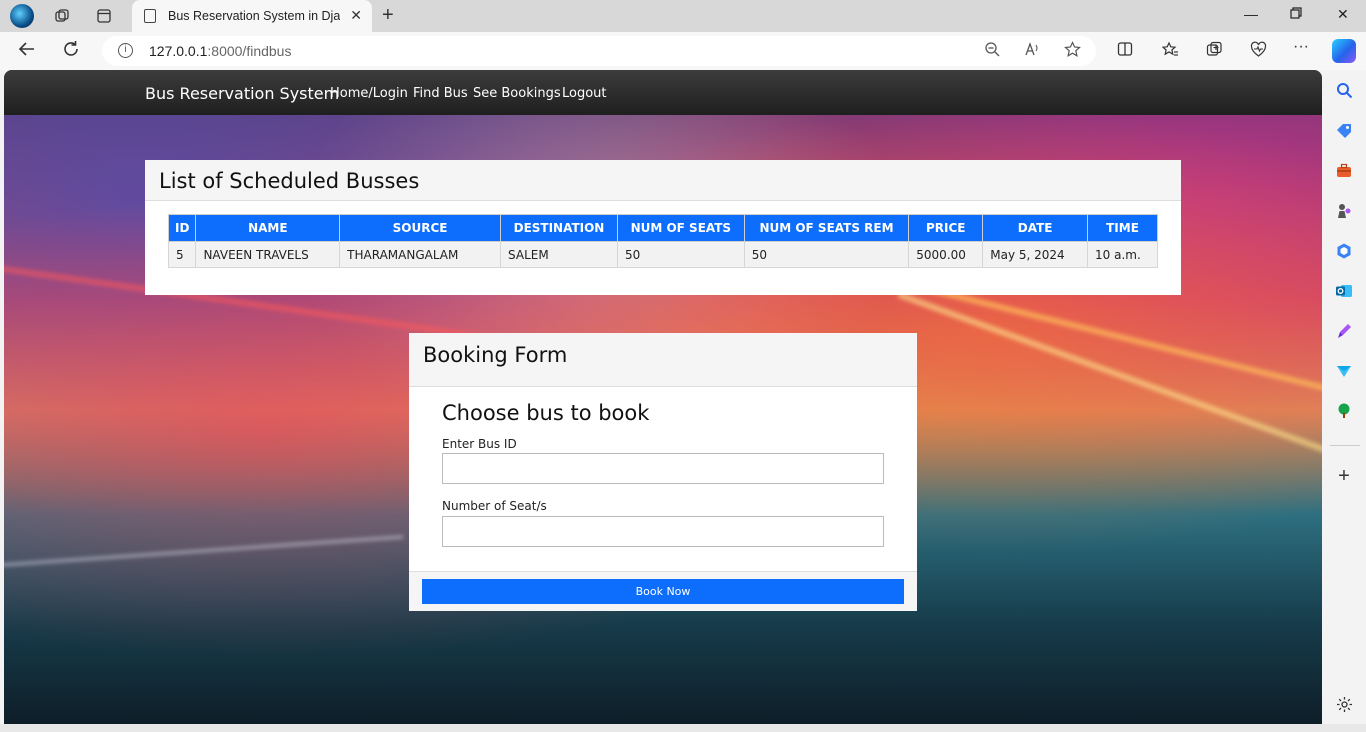  Describe the element at coordinates (1035, 254) in the screenshot. I see `cell-date: May 5, 2024` at that location.